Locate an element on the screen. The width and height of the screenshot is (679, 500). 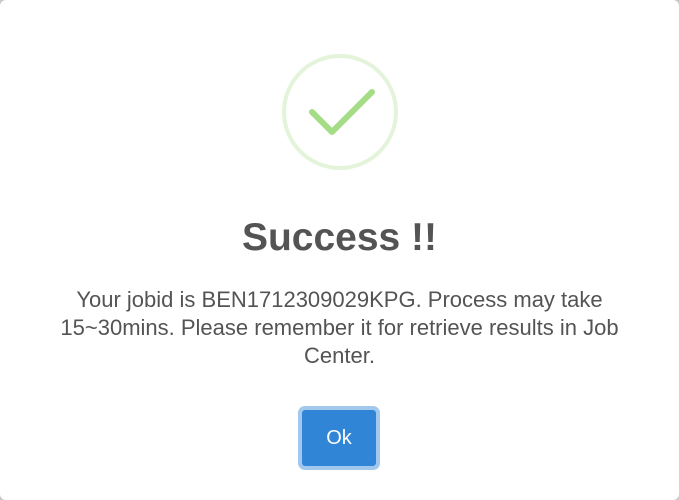
checkmark-icon is located at coordinates (342, 112).